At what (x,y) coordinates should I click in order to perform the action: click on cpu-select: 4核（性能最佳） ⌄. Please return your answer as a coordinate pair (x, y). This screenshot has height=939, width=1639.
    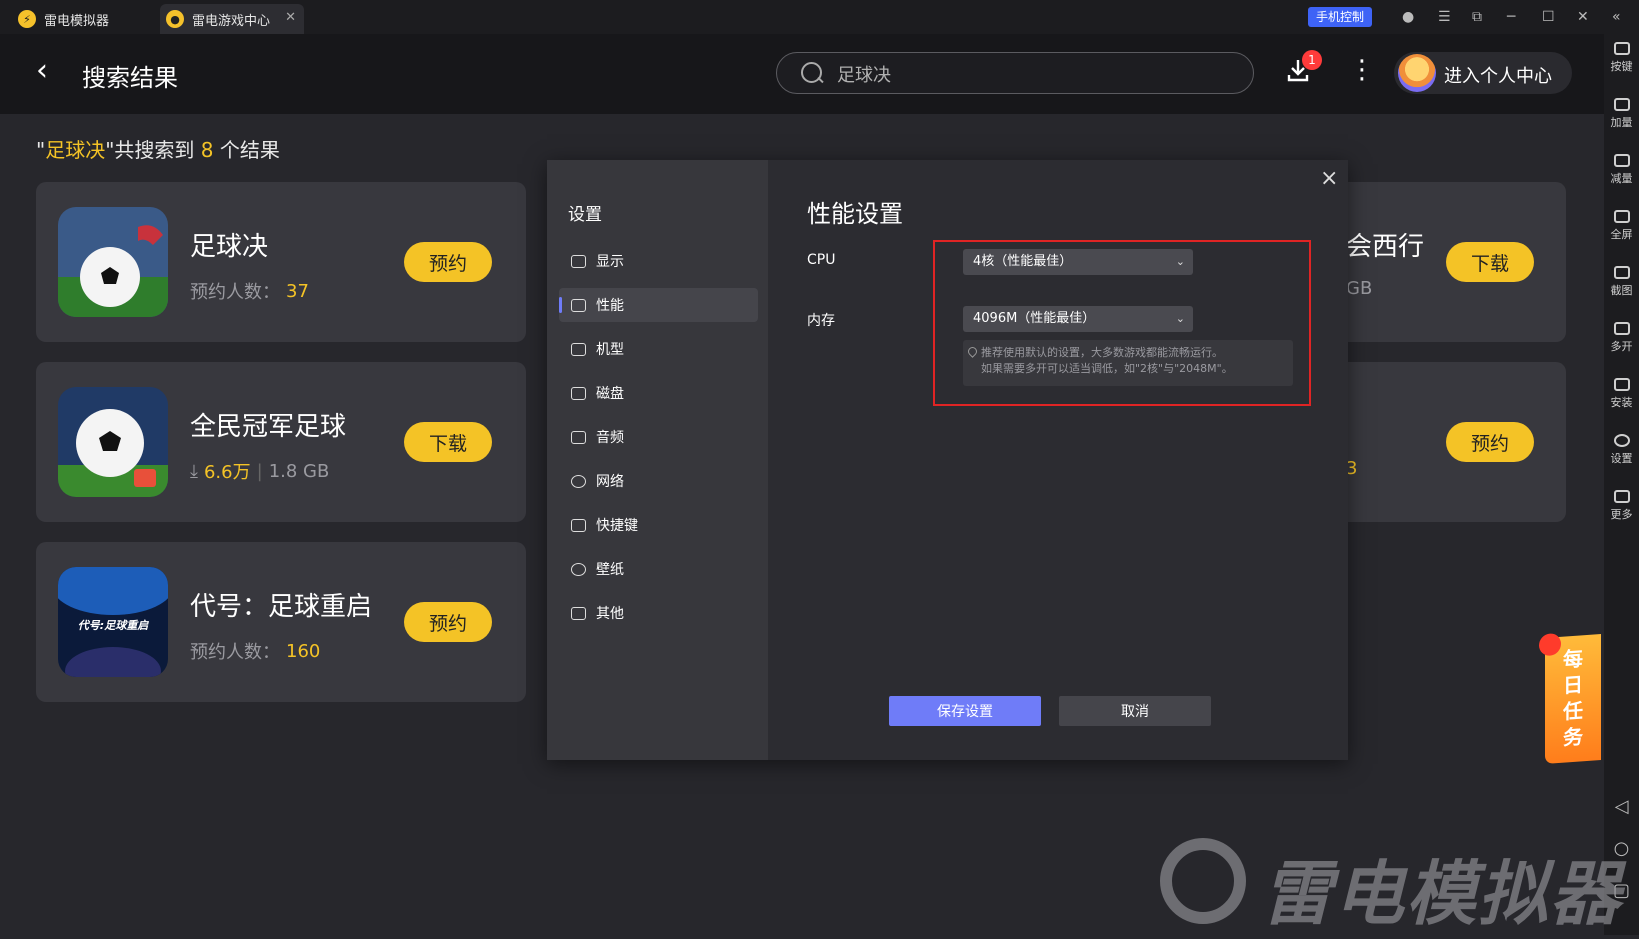
    Looking at the image, I should click on (1078, 262).